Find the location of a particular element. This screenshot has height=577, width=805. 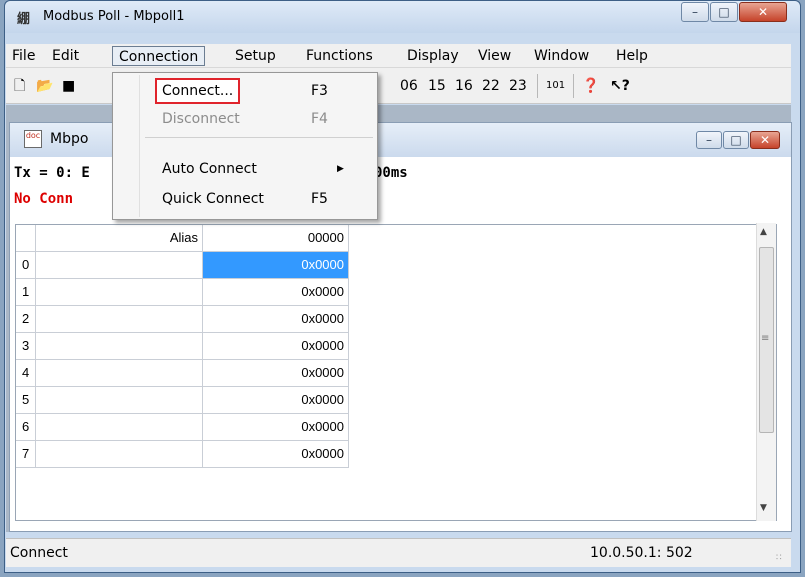

menu-item-label: Auto Connect is located at coordinates (209, 169).